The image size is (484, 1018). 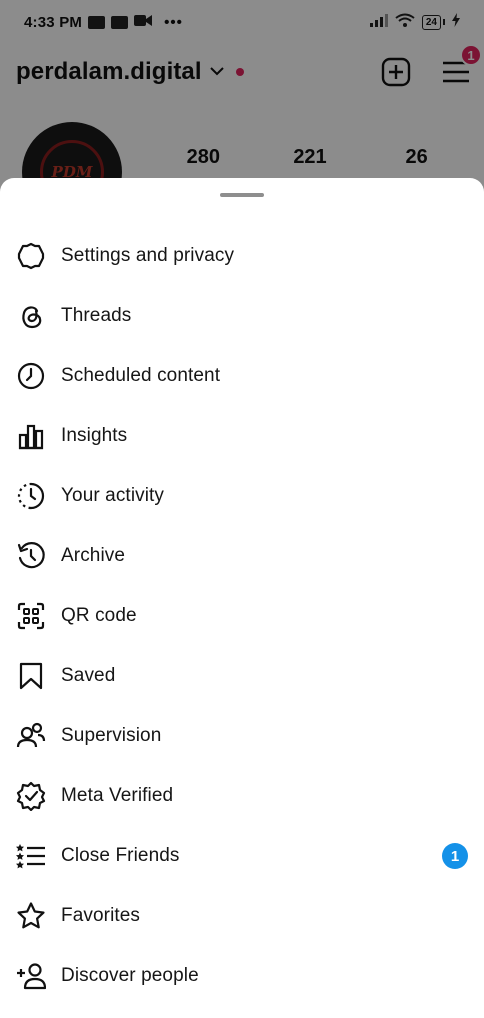 What do you see at coordinates (242, 556) in the screenshot?
I see `menu-item-archive: Archive` at bounding box center [242, 556].